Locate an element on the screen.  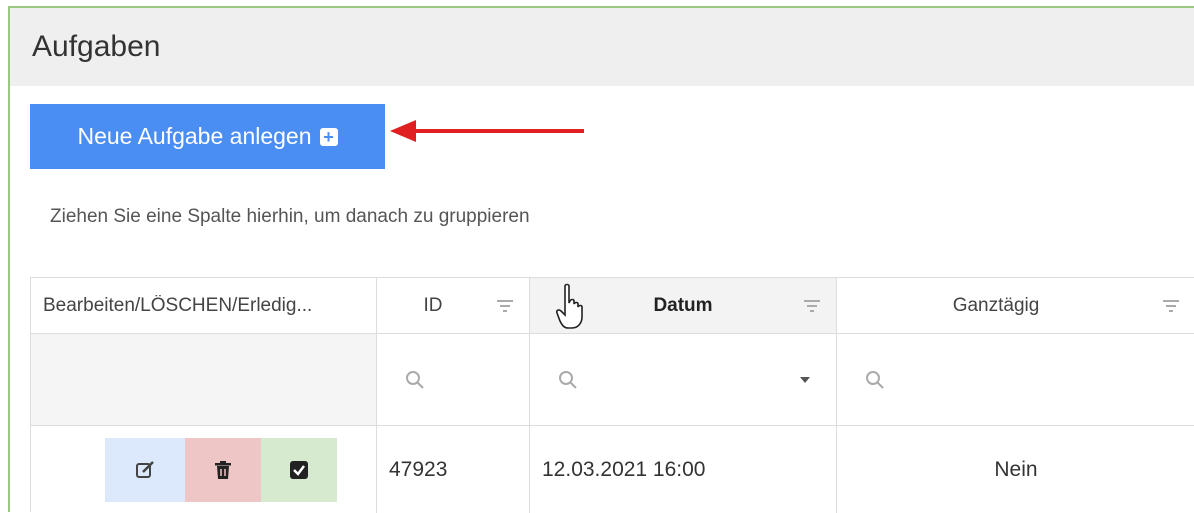
cell-id: 47923 is located at coordinates (453, 469).